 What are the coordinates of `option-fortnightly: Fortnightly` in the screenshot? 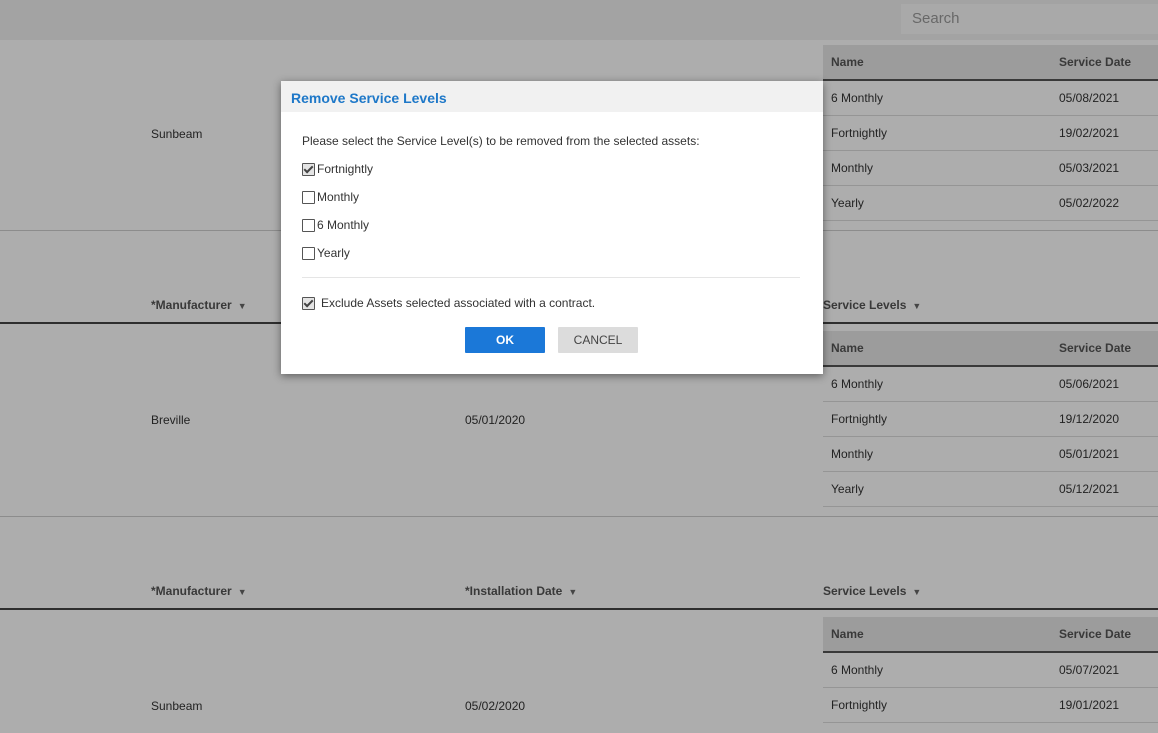 It's located at (337, 169).